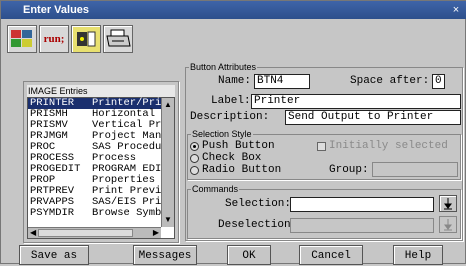  I want to click on scroll-up-icon: ▲, so click(168, 105).